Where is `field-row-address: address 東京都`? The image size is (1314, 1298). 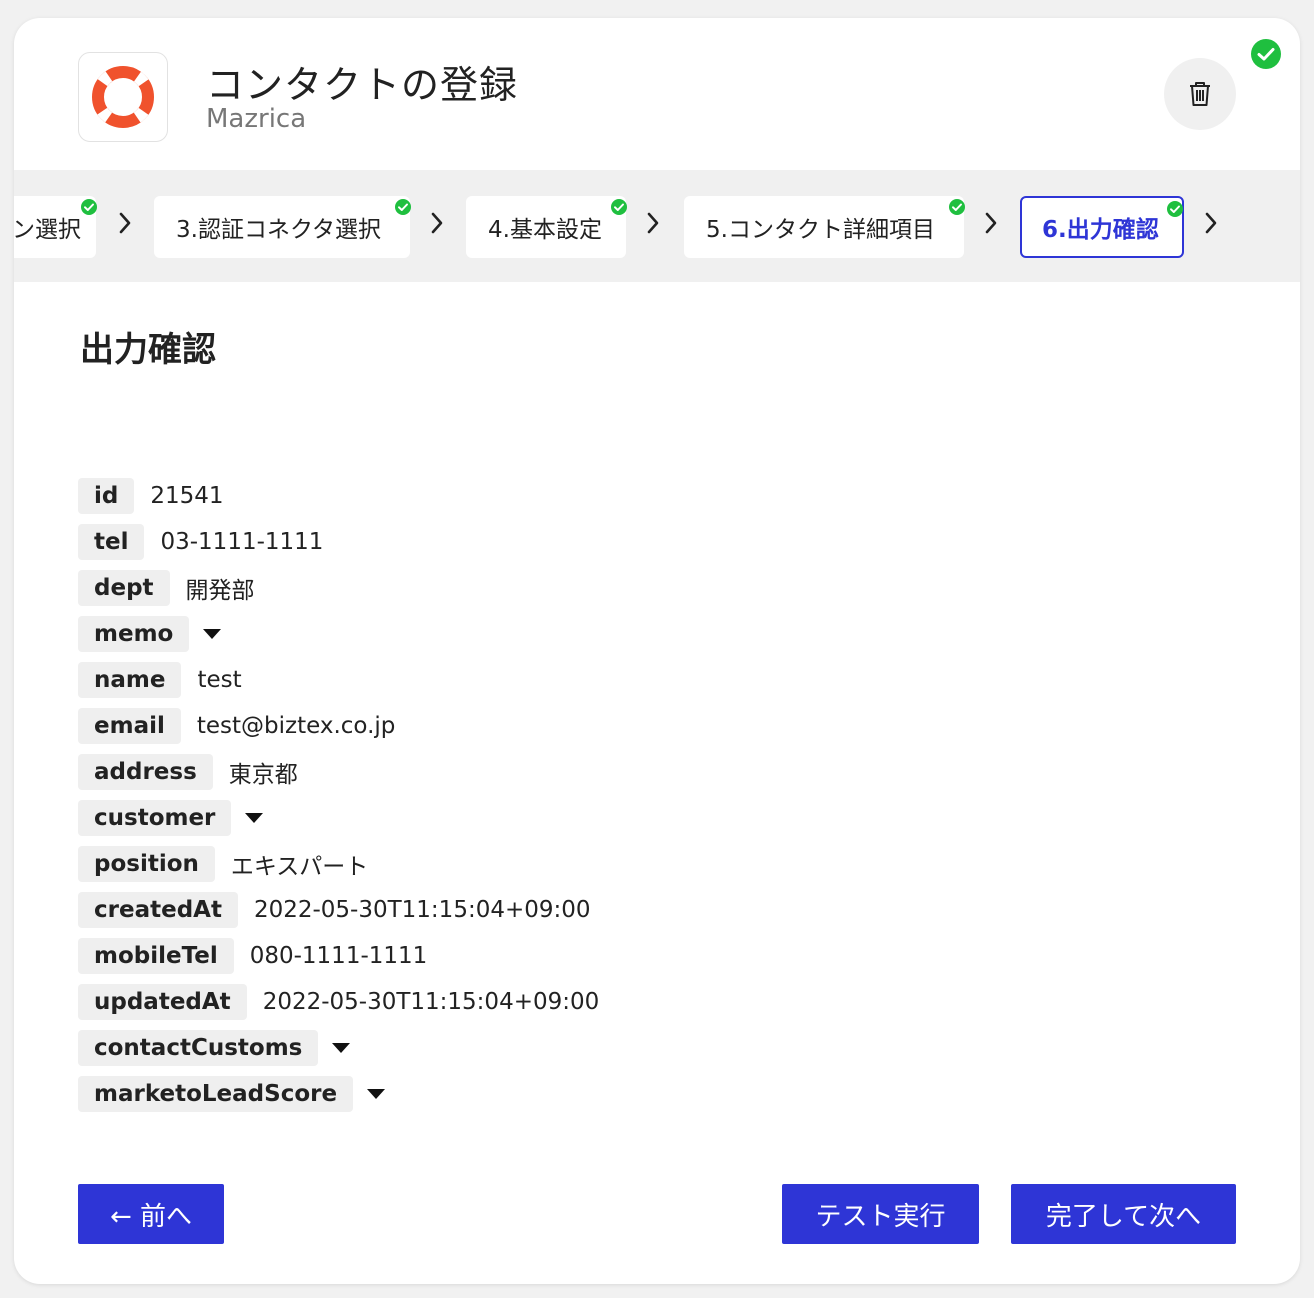 field-row-address: address 東京都 is located at coordinates (188, 772).